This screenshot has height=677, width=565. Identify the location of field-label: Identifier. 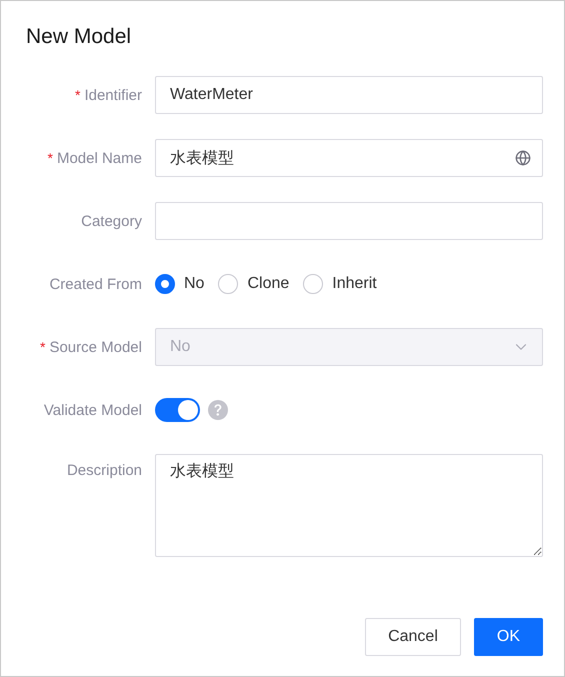
(113, 95).